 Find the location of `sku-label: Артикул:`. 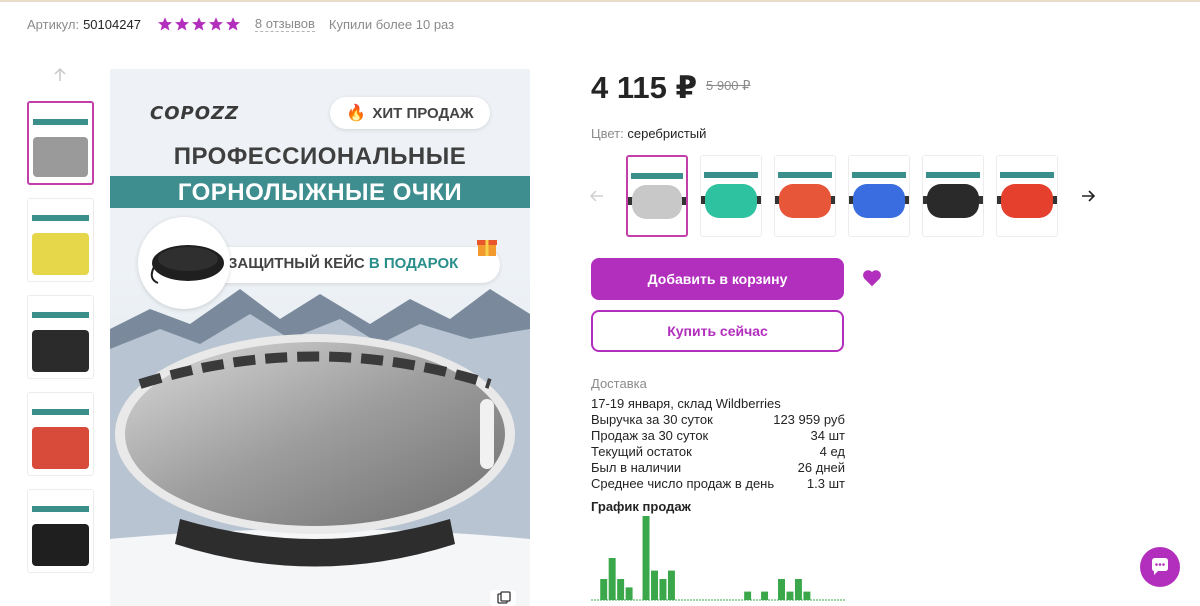

sku-label: Артикул: is located at coordinates (53, 24).